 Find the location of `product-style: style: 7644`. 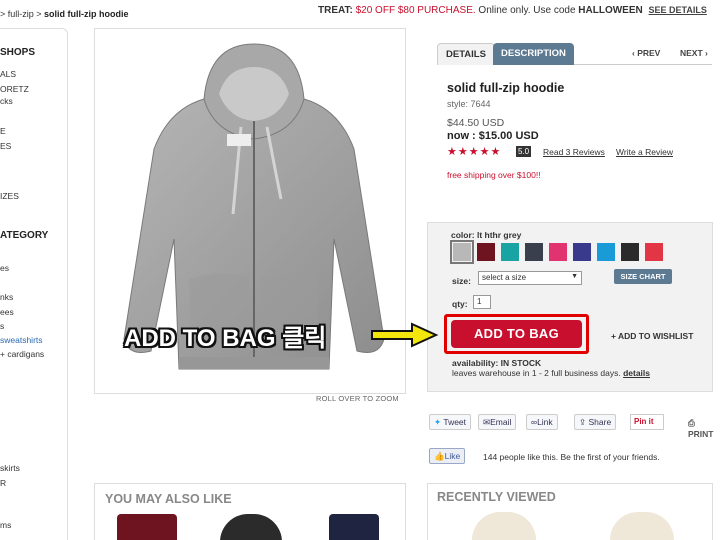

product-style: style: 7644 is located at coordinates (469, 104).